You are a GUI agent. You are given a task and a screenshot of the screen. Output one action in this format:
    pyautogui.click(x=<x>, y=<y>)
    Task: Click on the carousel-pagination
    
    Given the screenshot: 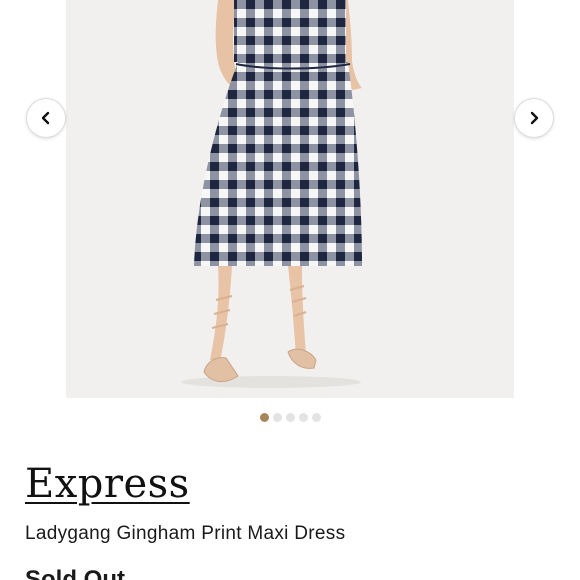 What is the action you would take?
    pyautogui.click(x=290, y=417)
    